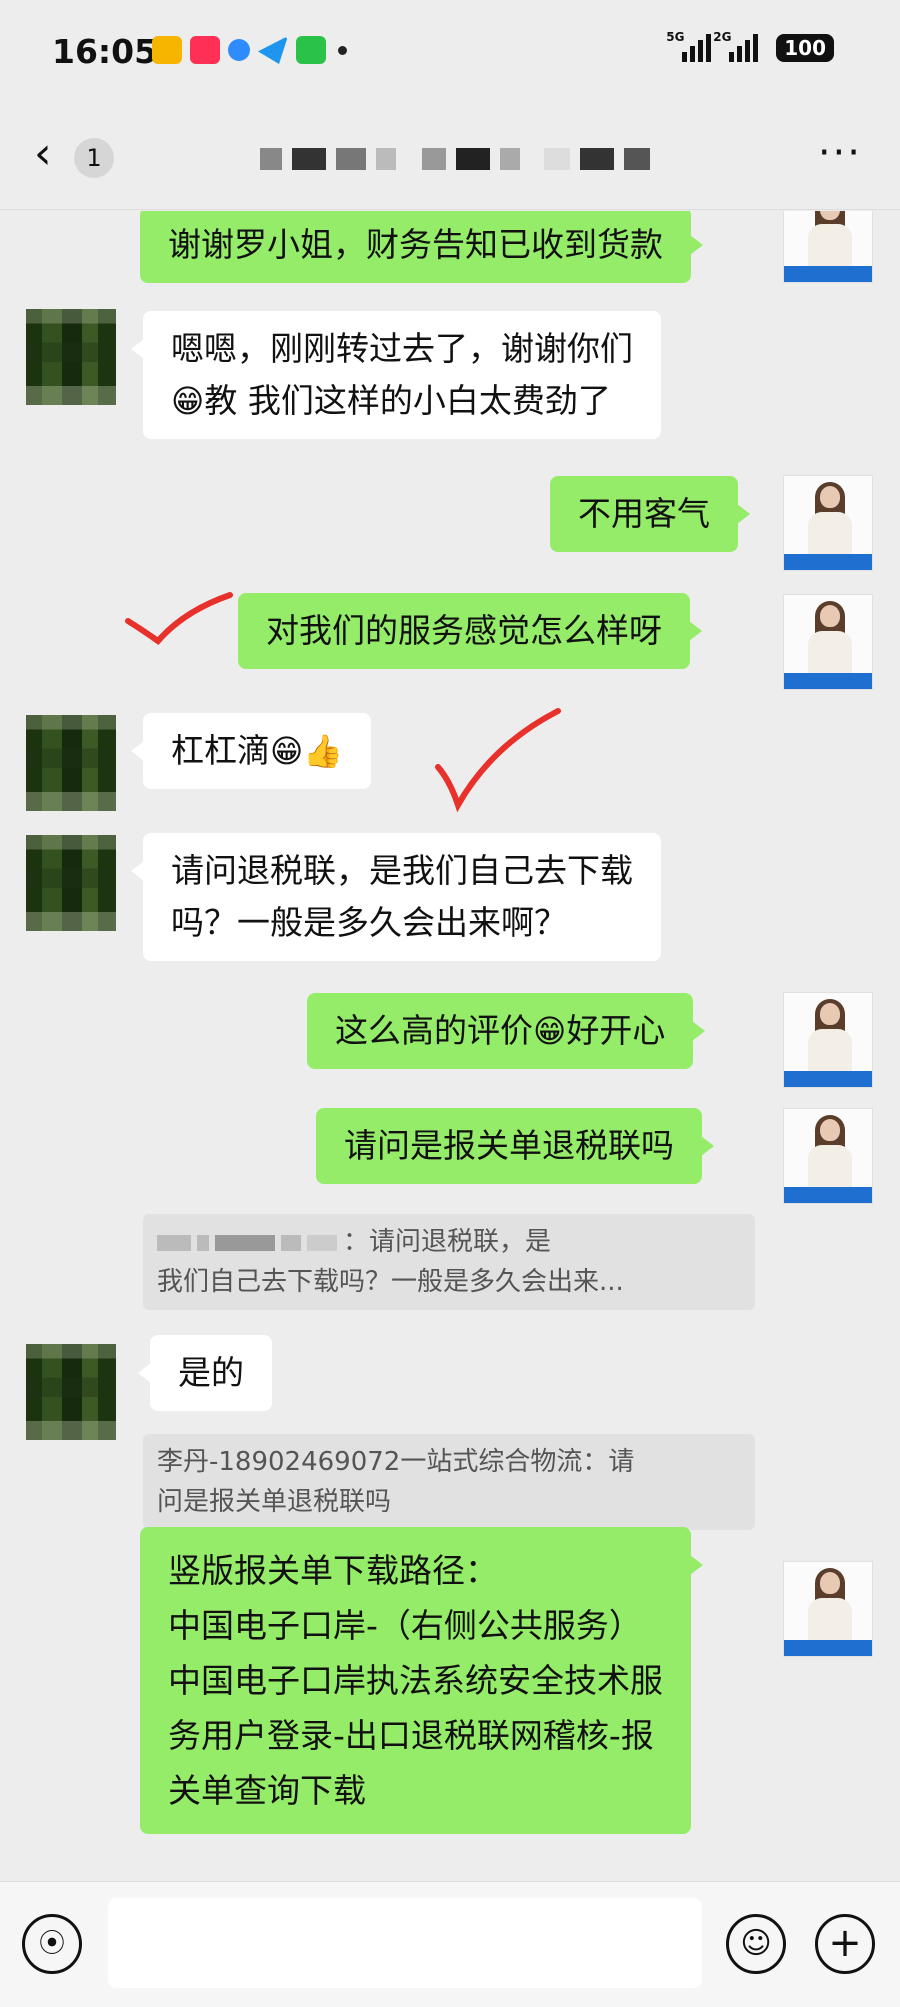 This screenshot has width=900, height=2007. I want to click on signal-5g-icon: 5G, so click(689, 46).